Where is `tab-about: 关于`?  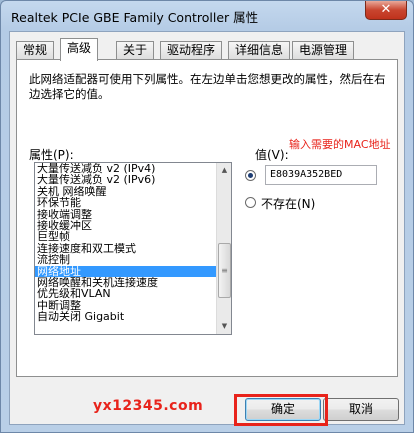 tab-about: 关于 is located at coordinates (135, 50).